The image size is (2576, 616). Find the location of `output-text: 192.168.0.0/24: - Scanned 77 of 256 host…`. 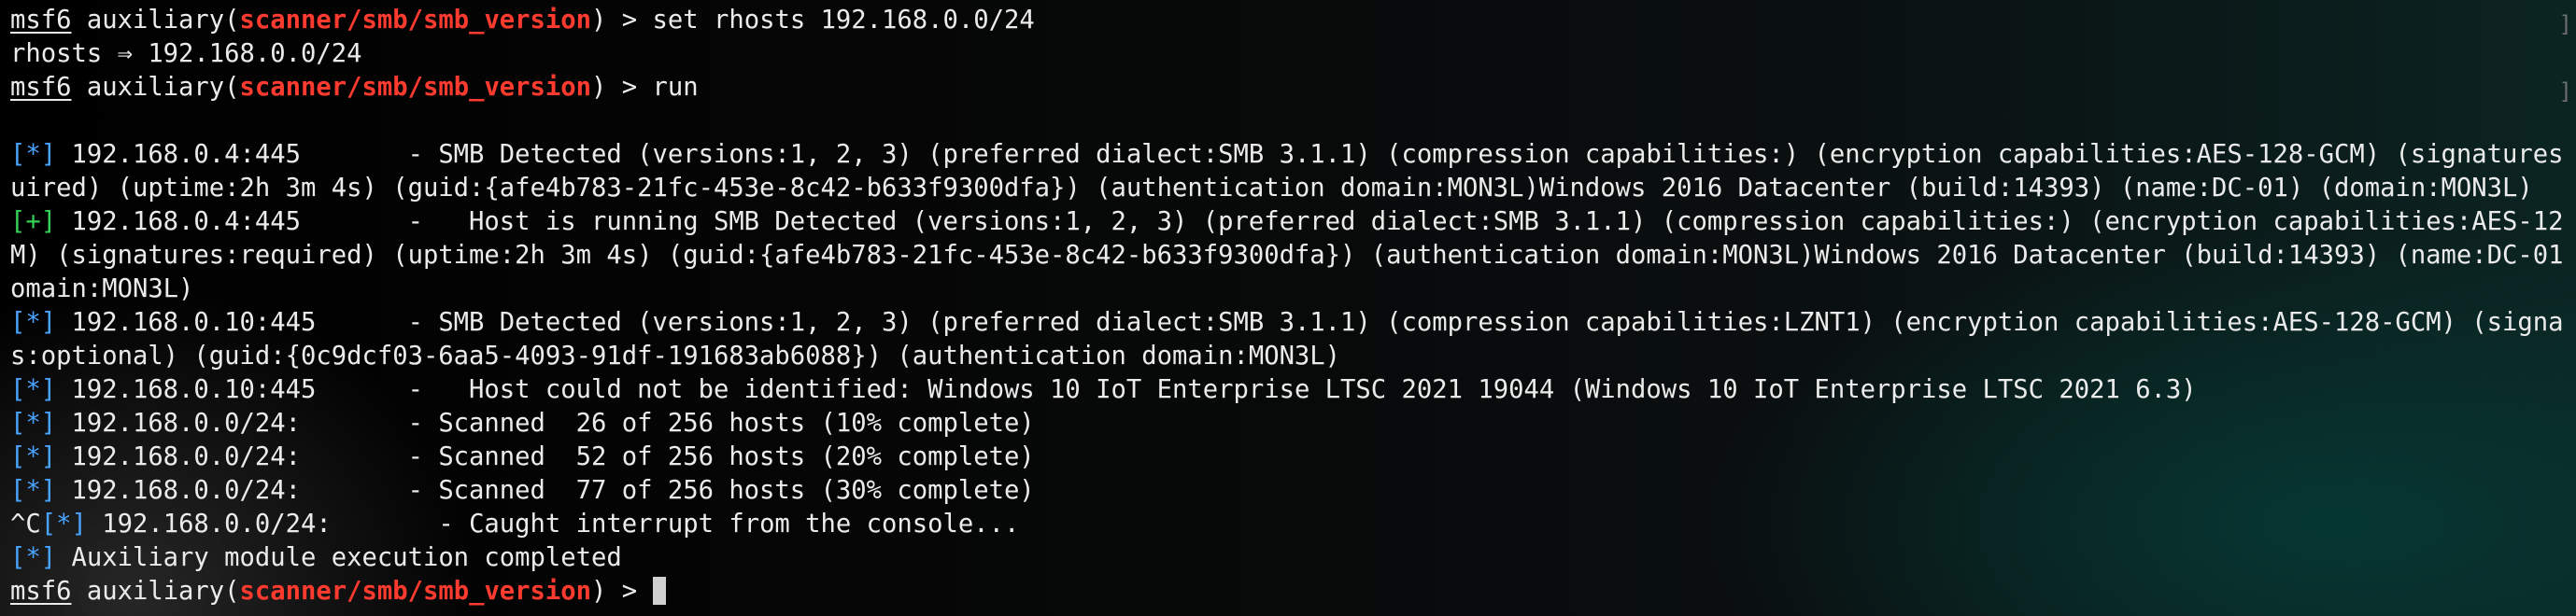

output-text: 192.168.0.0/24: - Scanned 77 of 256 host… is located at coordinates (545, 490).